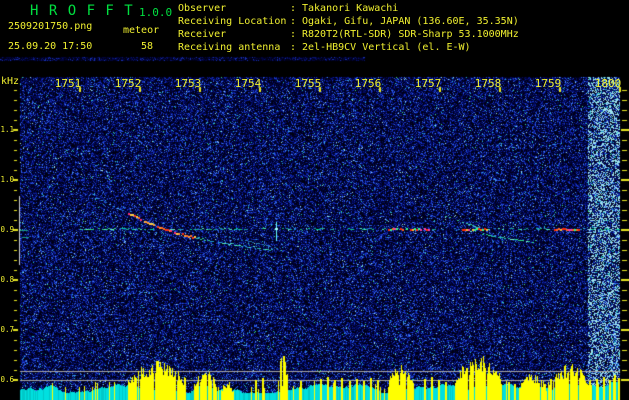 This screenshot has width=629, height=400. What do you see at coordinates (68, 83) in the screenshot?
I see `x-axis-label: 1751` at bounding box center [68, 83].